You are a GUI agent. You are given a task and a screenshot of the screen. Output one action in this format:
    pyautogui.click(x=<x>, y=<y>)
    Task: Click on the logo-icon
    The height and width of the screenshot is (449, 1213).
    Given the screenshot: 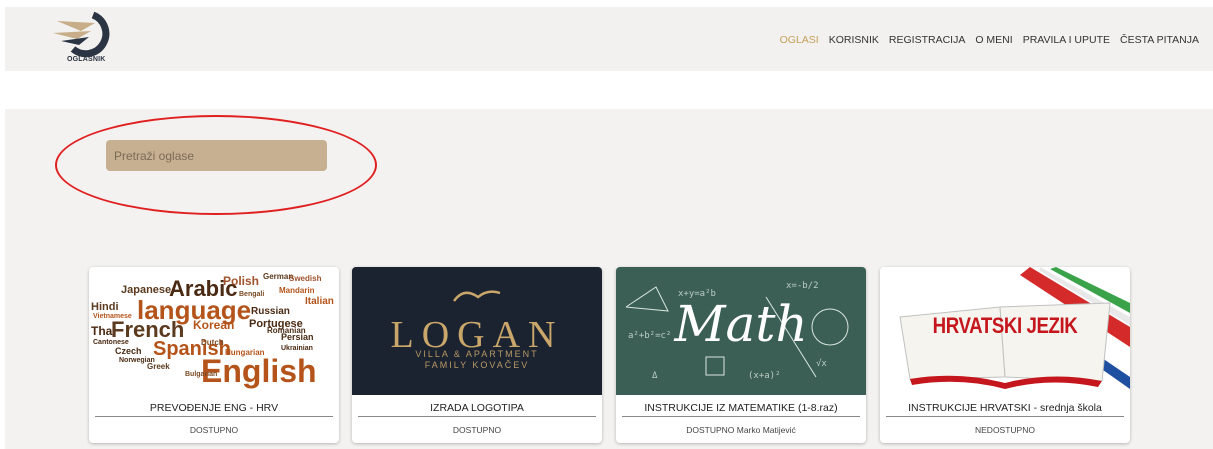 What is the action you would take?
    pyautogui.click(x=81, y=34)
    